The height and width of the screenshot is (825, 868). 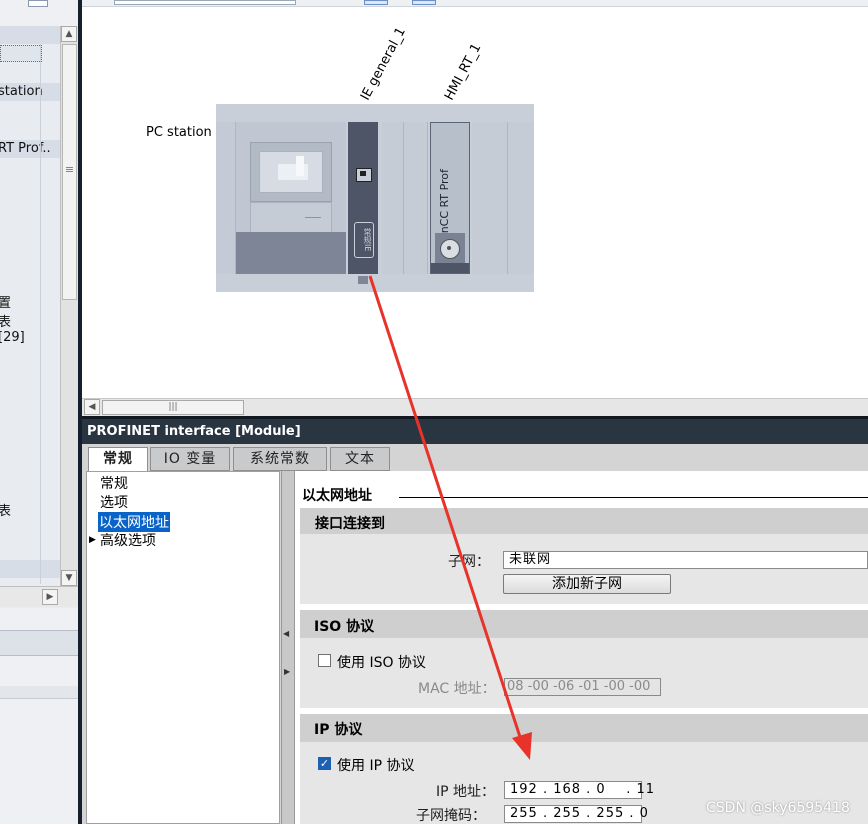 I want to click on toolbar-button-icon, so click(x=38, y=3).